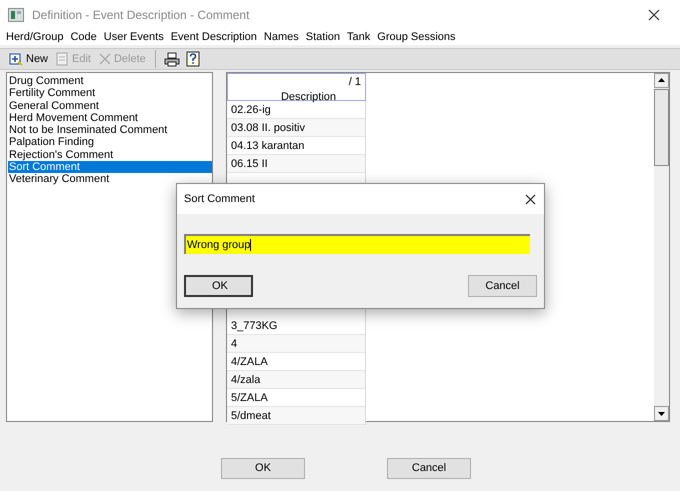  I want to click on table-cell: 4/zala, so click(296, 380).